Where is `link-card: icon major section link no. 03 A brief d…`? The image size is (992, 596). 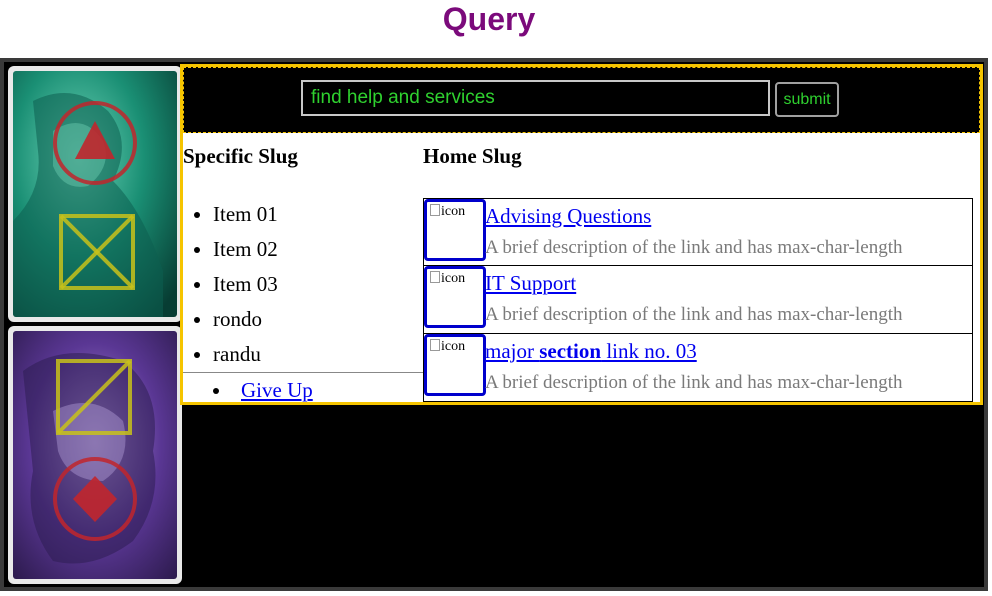 link-card: icon major section link no. 03 A brief d… is located at coordinates (698, 368).